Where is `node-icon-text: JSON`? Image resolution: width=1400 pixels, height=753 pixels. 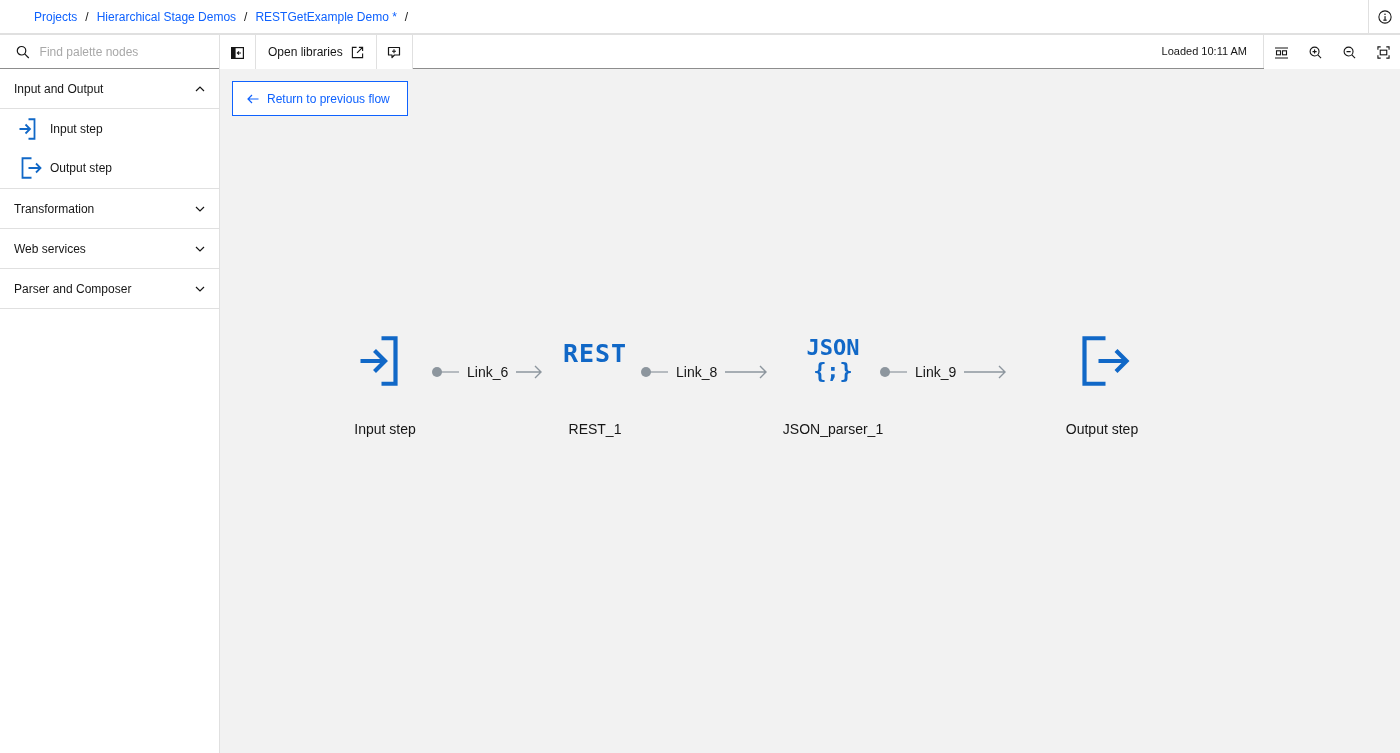 node-icon-text: JSON is located at coordinates (833, 347).